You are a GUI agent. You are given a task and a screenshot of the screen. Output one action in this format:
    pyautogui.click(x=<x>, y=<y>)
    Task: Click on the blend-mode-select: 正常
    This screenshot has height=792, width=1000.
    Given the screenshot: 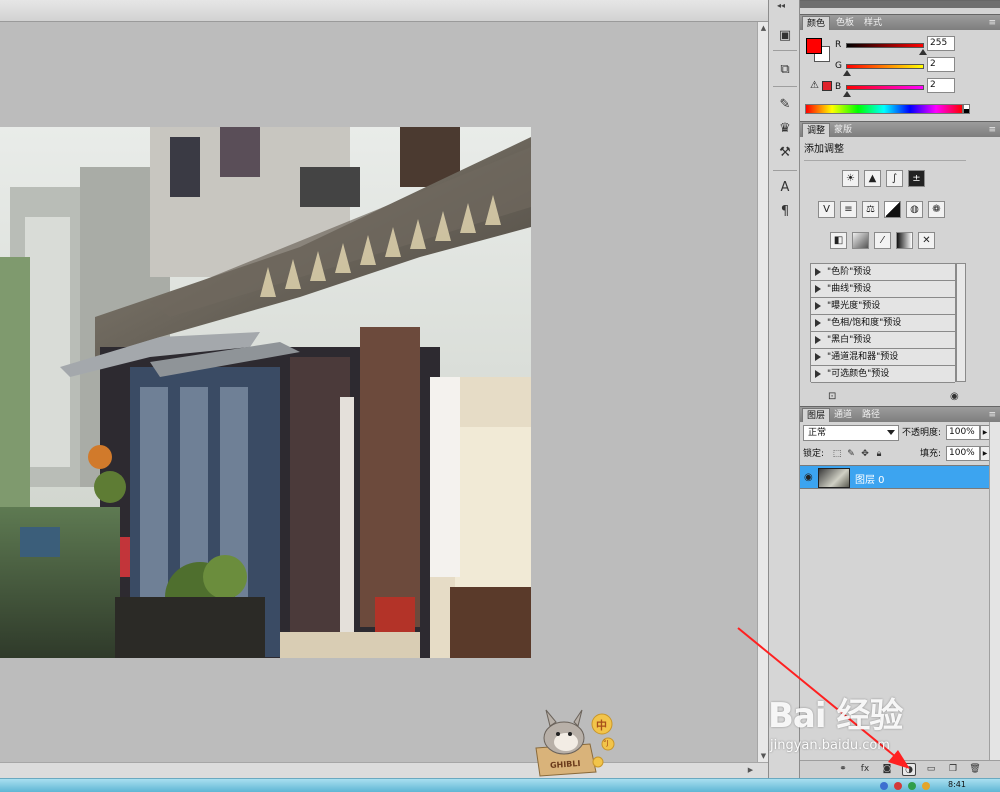 What is the action you would take?
    pyautogui.click(x=851, y=433)
    